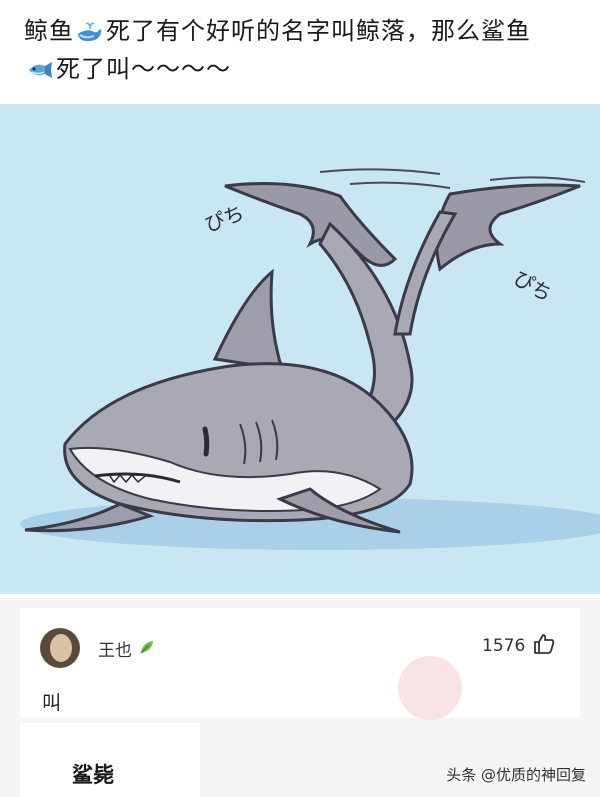  What do you see at coordinates (206, 441) in the screenshot?
I see `shark-eye` at bounding box center [206, 441].